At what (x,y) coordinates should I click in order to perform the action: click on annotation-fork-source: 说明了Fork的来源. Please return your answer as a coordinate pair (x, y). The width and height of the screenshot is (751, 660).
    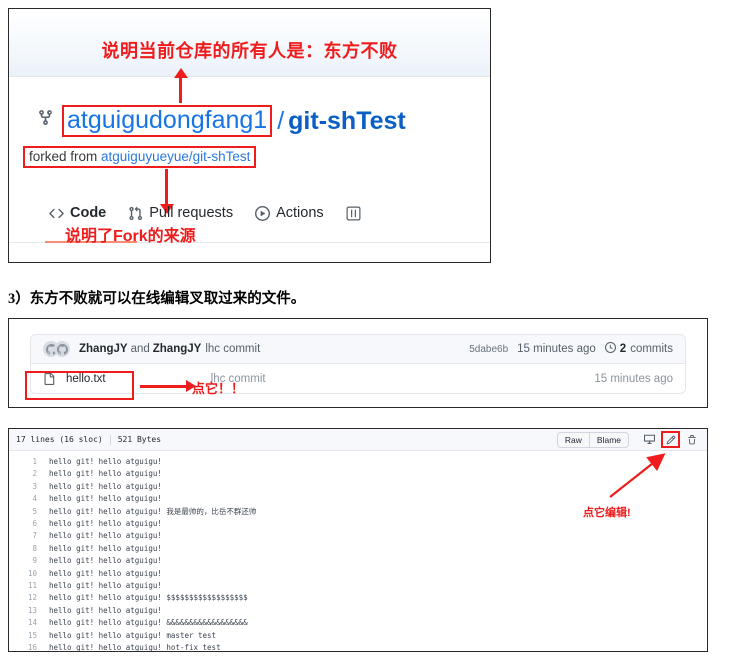
    Looking at the image, I should click on (130, 236).